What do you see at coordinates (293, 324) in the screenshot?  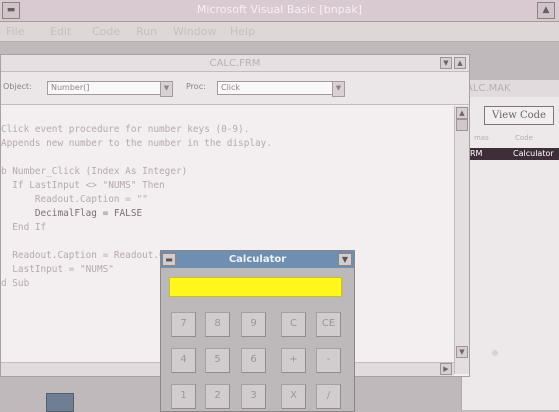 I see `key-clear: C` at bounding box center [293, 324].